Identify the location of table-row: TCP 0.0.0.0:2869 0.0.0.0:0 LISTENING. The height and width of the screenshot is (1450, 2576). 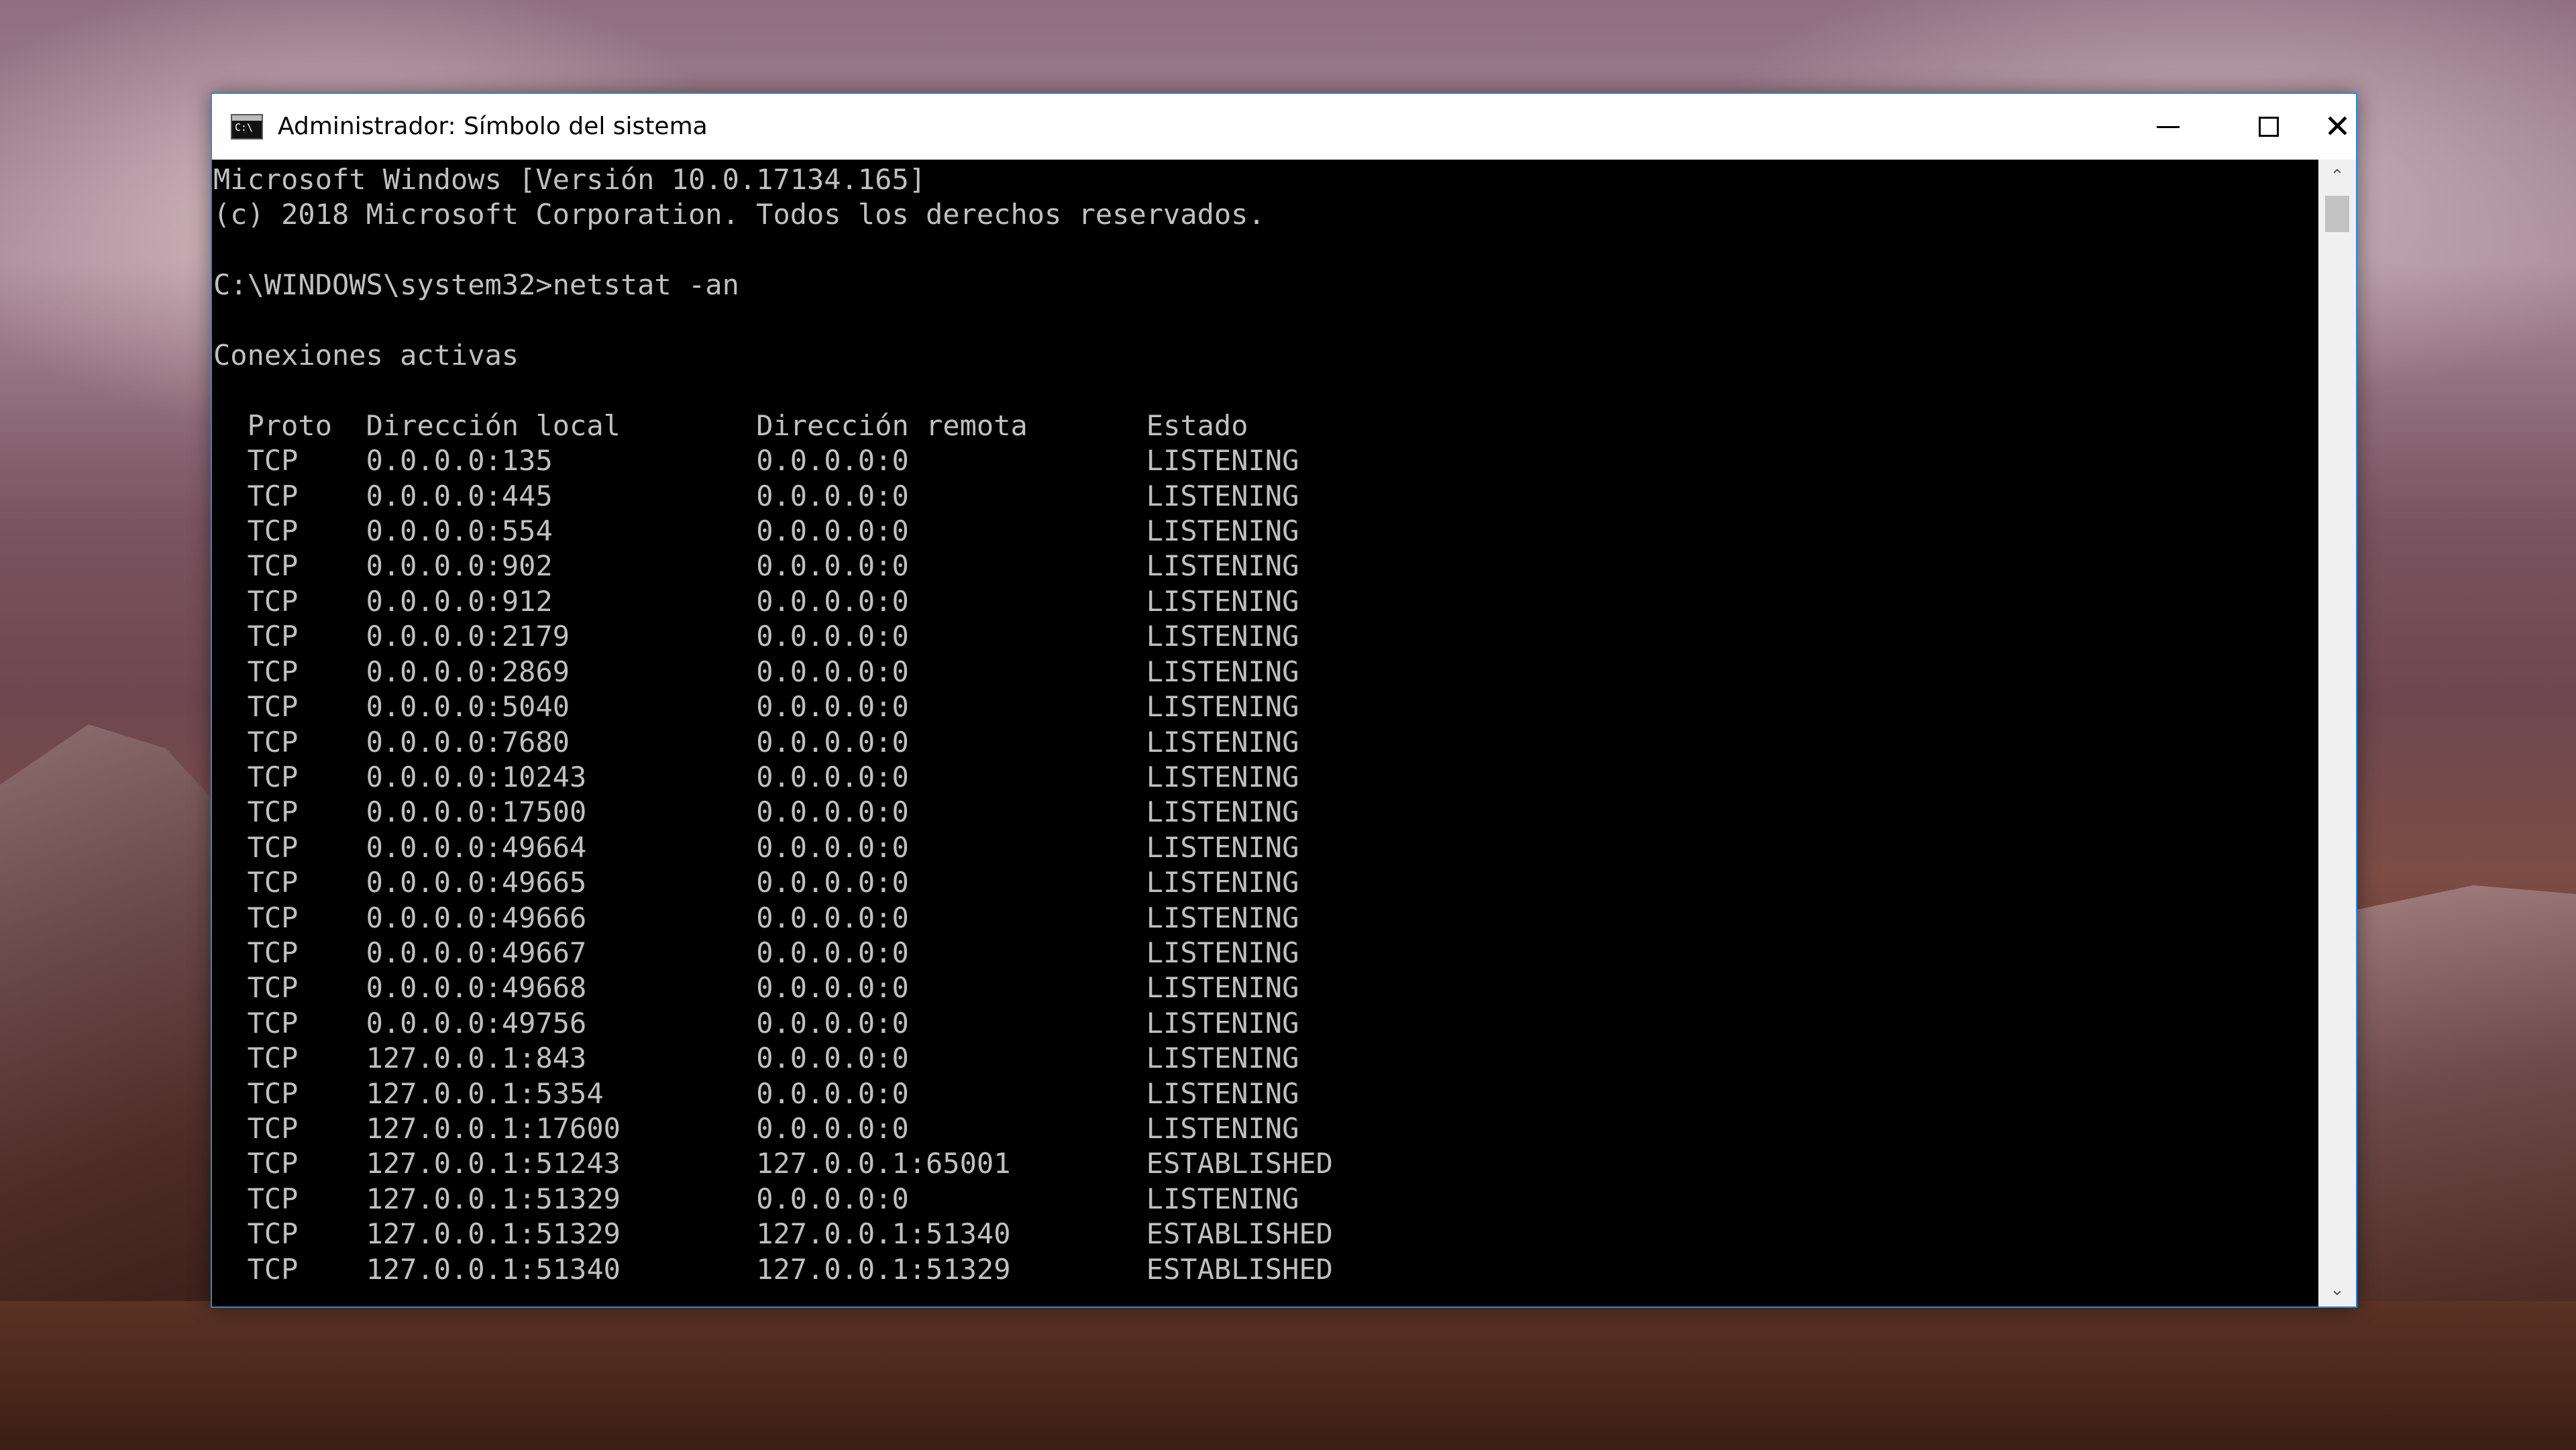
(756, 671).